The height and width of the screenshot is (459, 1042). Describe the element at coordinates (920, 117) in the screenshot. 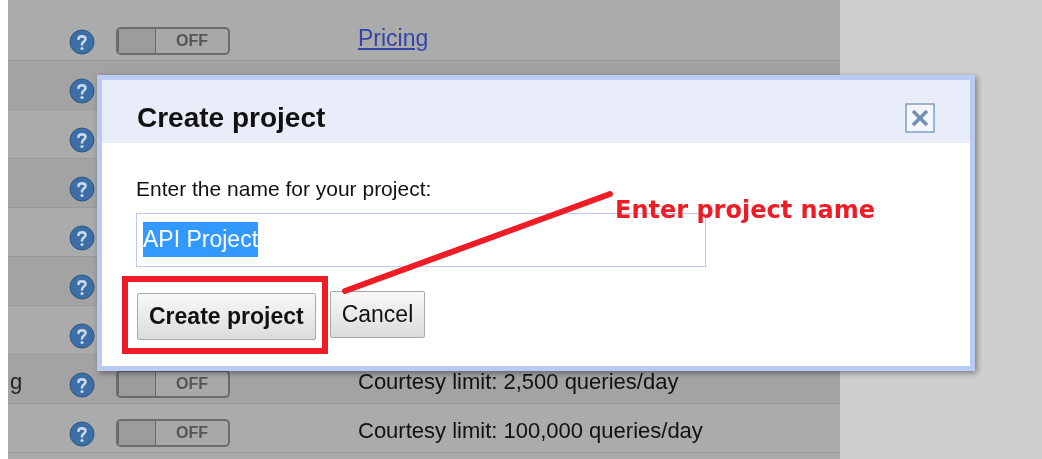

I see `close-icon` at that location.